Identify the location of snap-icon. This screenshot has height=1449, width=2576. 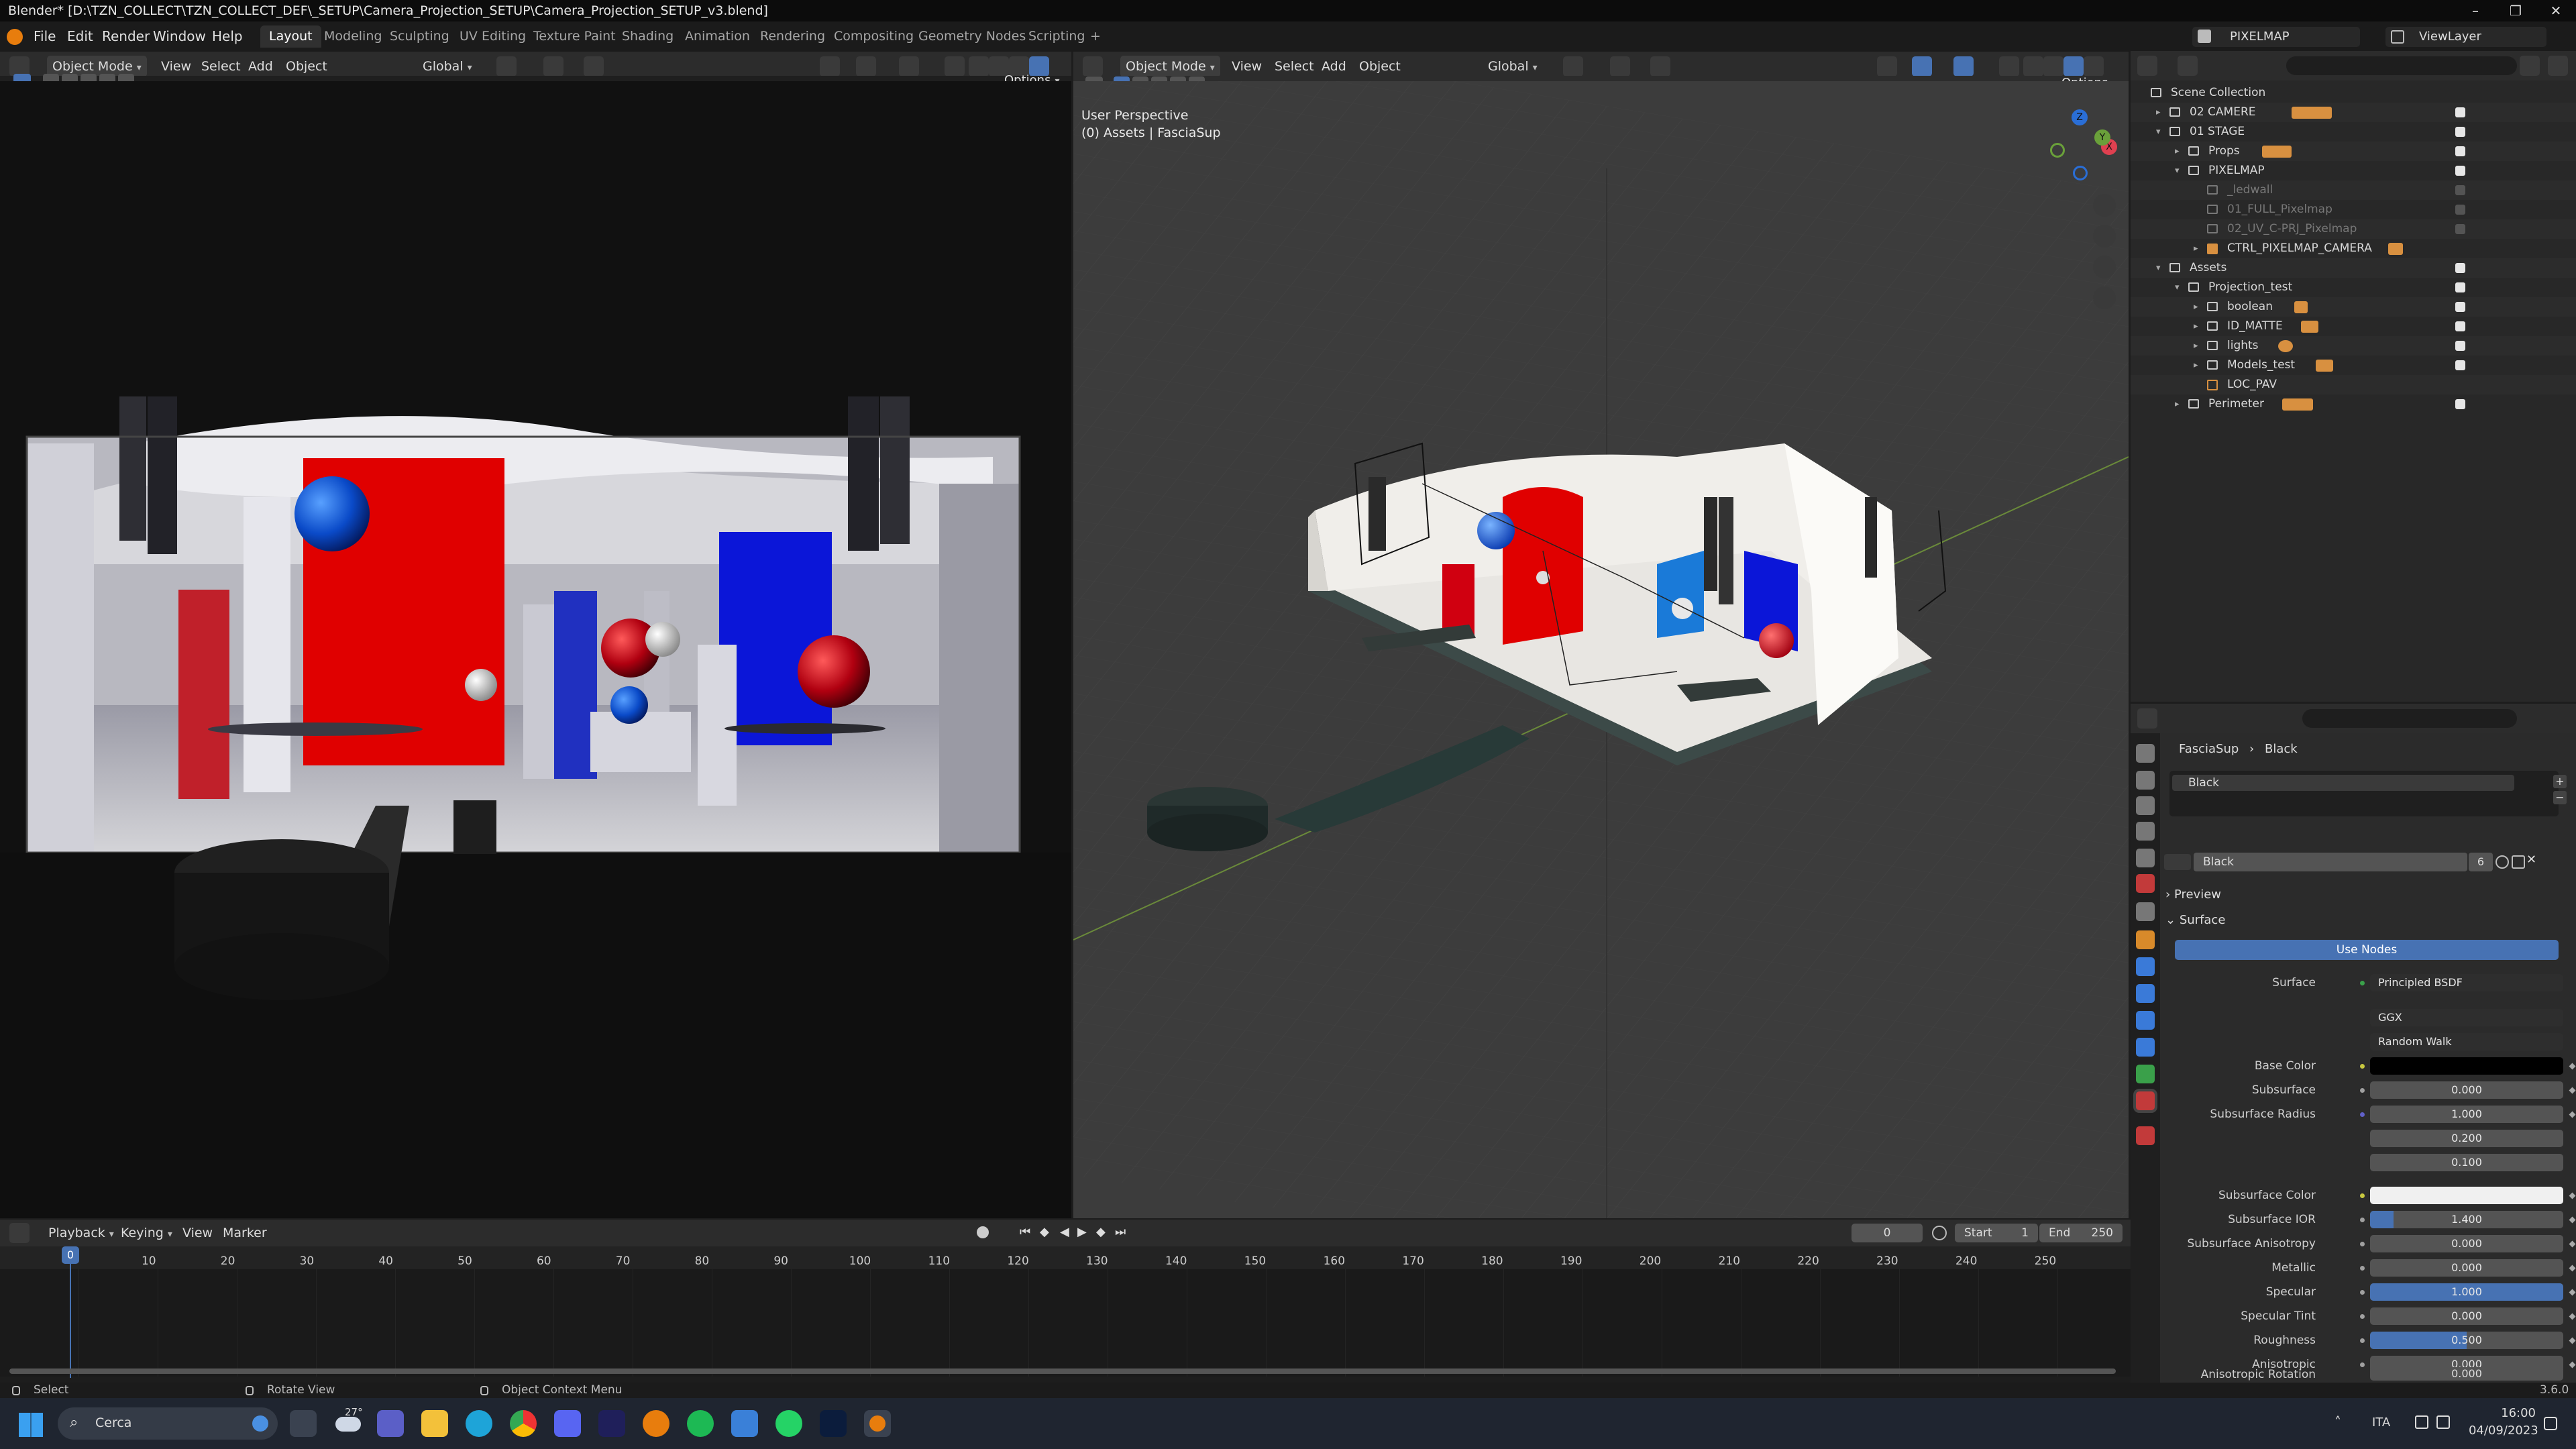
(553, 66).